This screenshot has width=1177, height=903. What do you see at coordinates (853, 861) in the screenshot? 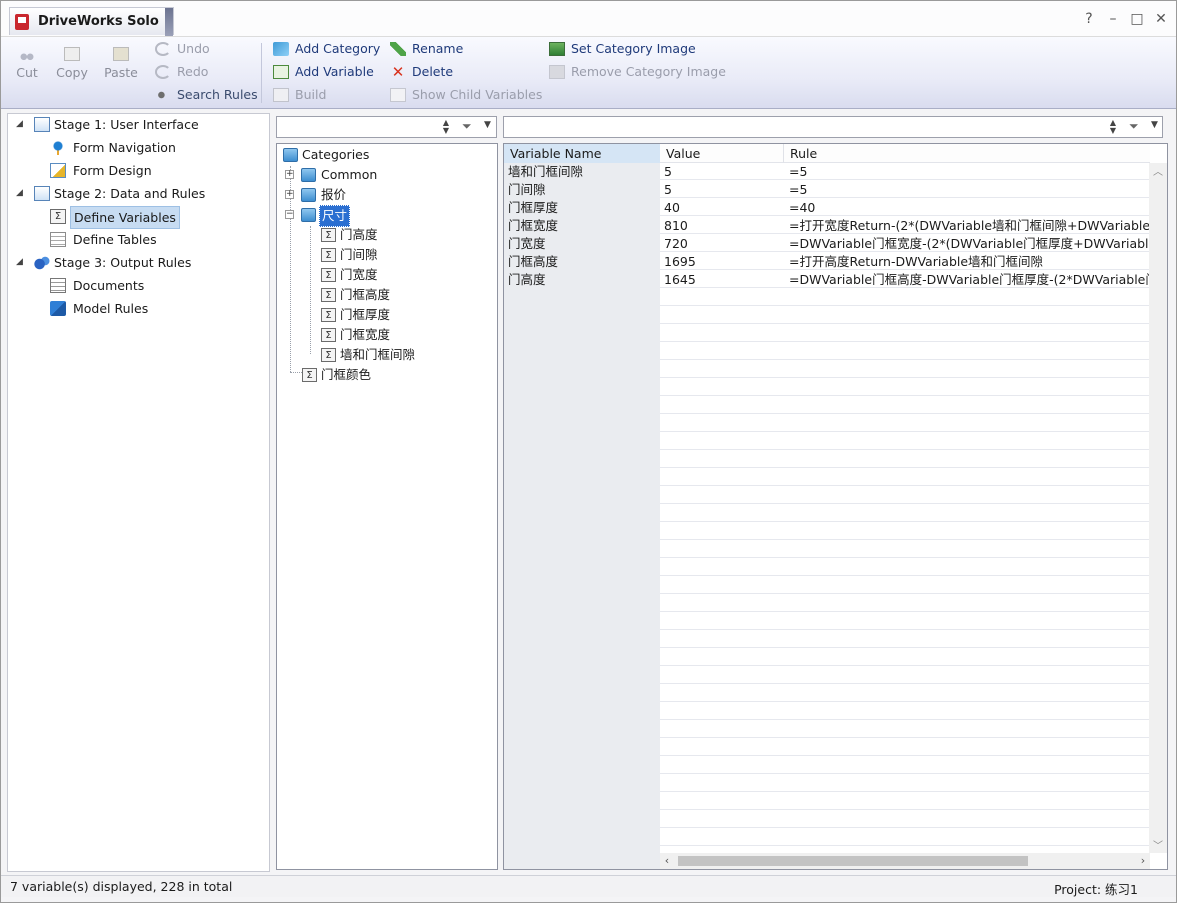
I see `scrollbar-thumb` at bounding box center [853, 861].